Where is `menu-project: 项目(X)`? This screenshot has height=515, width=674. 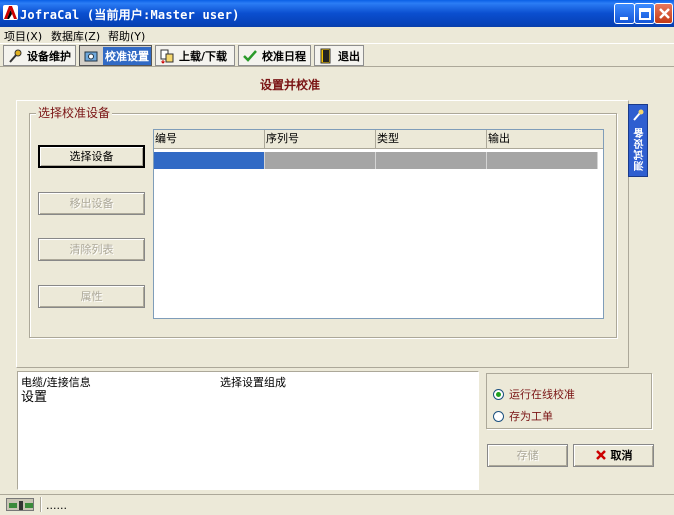
menu-project: 项目(X) is located at coordinates (23, 36).